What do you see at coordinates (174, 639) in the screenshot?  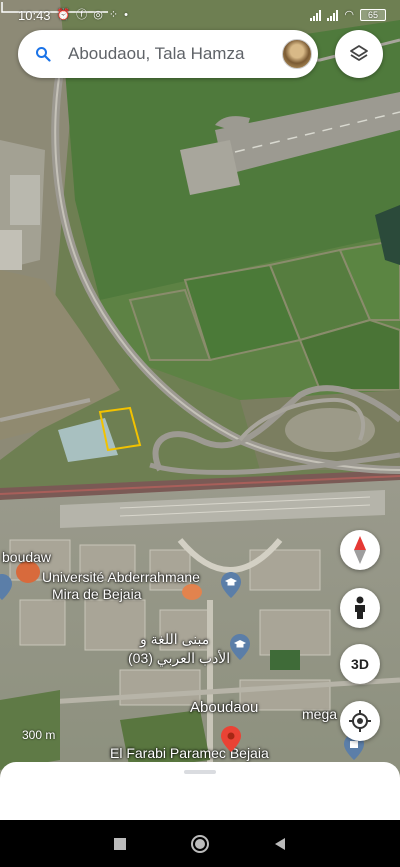 I see `map-label-arabic-building: مبنى اللغة و` at bounding box center [174, 639].